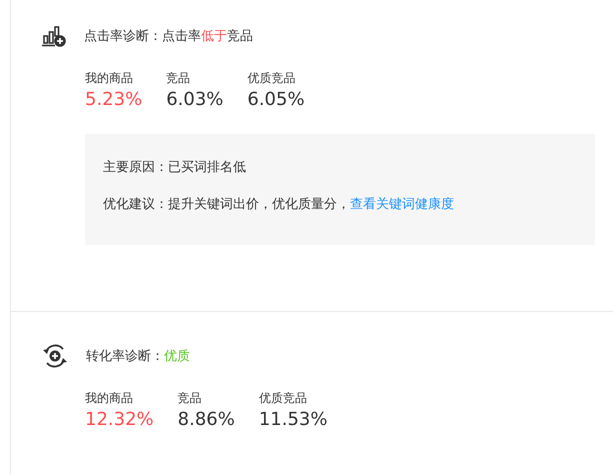  I want to click on metric-value: 8.86%, so click(206, 419).